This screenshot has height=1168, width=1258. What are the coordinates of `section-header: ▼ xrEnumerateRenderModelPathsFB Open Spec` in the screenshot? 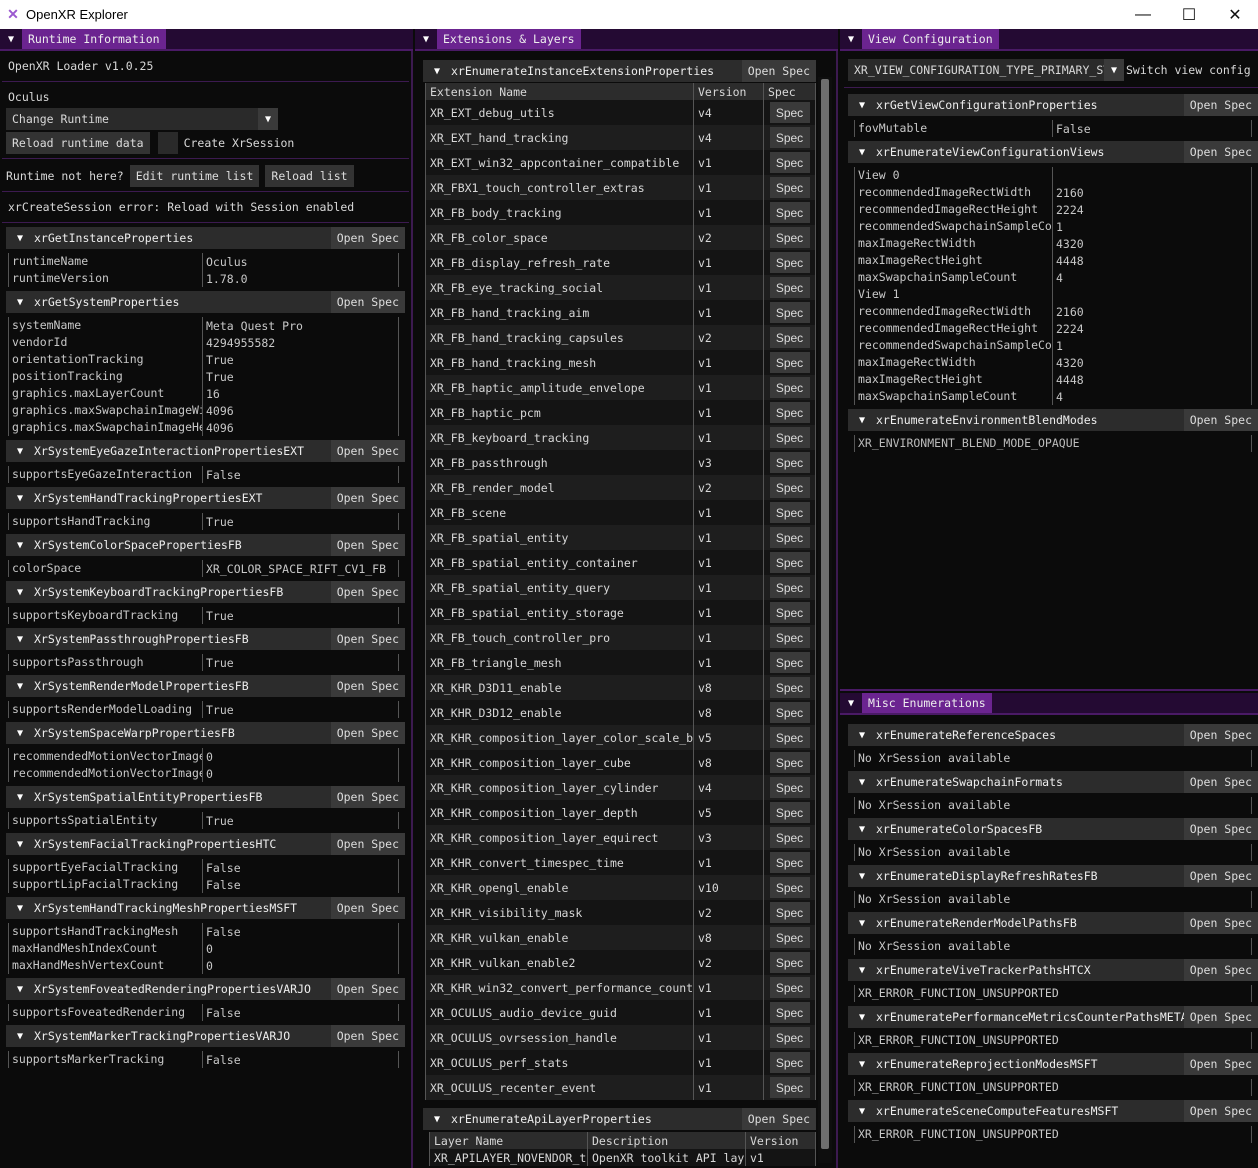 It's located at (1053, 923).